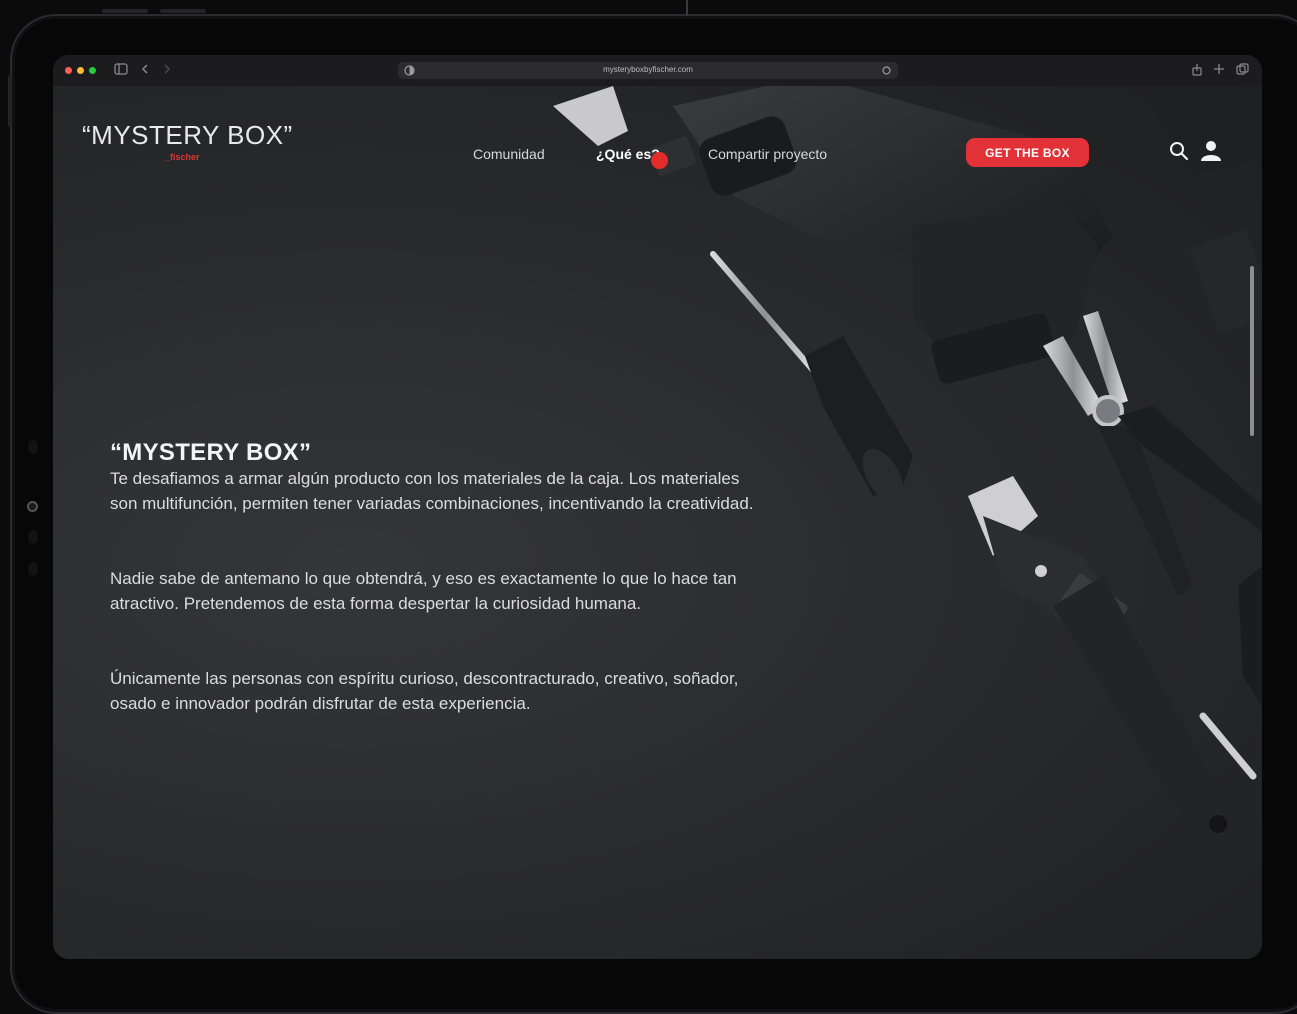 The image size is (1297, 1014). I want to click on address-bar: mysteryboxbyfischer.com, so click(648, 70).